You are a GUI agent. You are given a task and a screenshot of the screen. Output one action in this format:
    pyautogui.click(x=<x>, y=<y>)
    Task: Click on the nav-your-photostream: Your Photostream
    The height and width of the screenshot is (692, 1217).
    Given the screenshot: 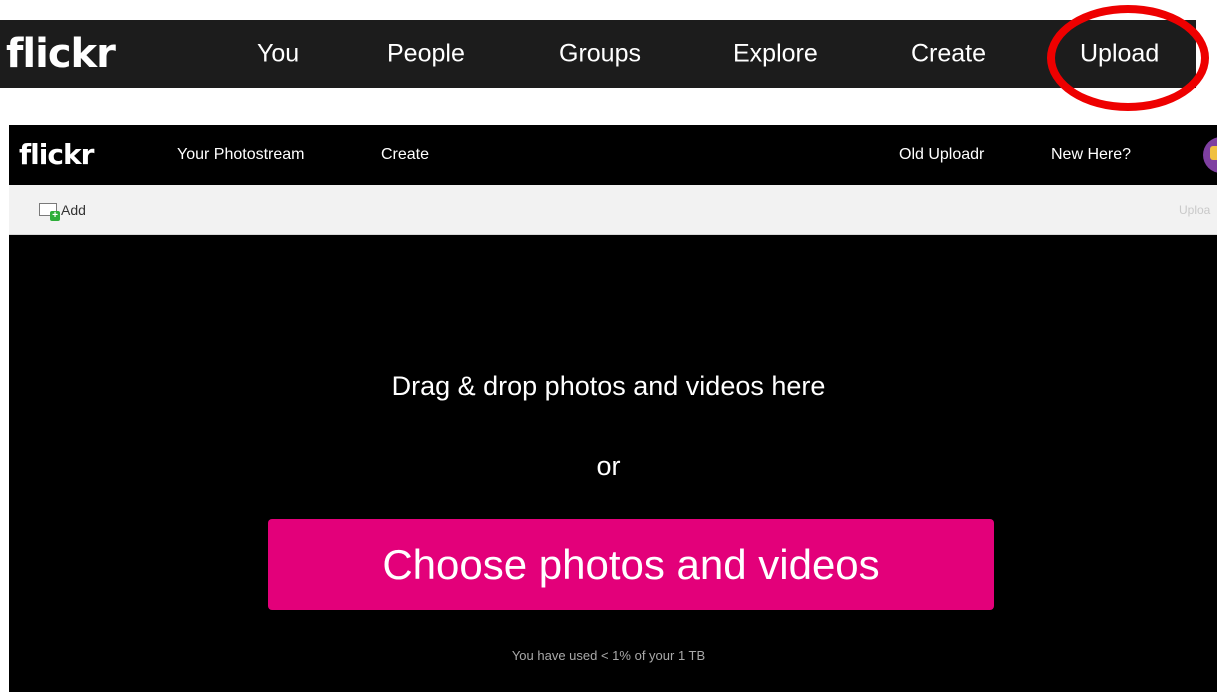 What is the action you would take?
    pyautogui.click(x=240, y=155)
    